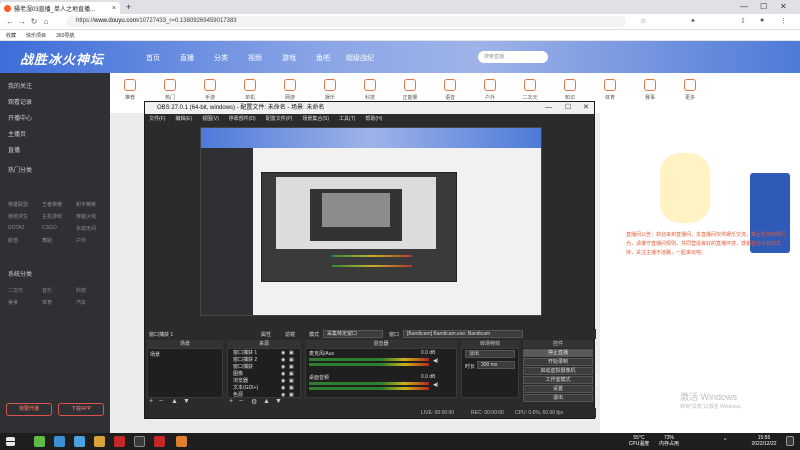 This screenshot has width=800, height=450. What do you see at coordinates (558, 362) in the screenshot?
I see `start-recording-button: 开始录制` at bounding box center [558, 362].